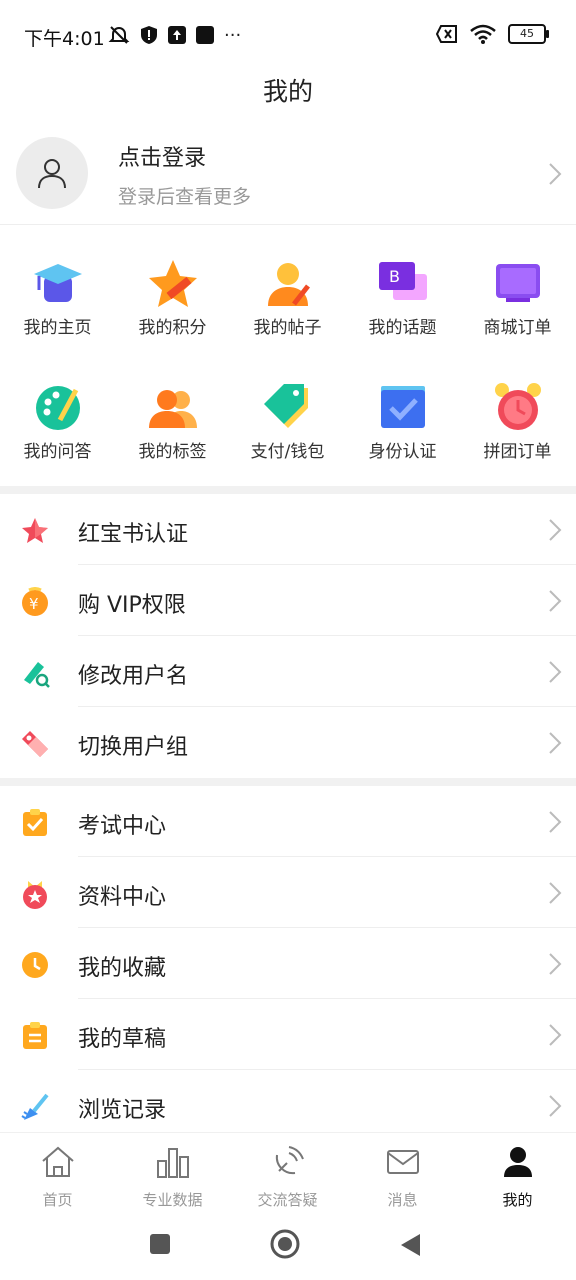 The width and height of the screenshot is (576, 1280). Describe the element at coordinates (288, 35) in the screenshot. I see `status-bar: 下午4:01 ··· 45` at that location.